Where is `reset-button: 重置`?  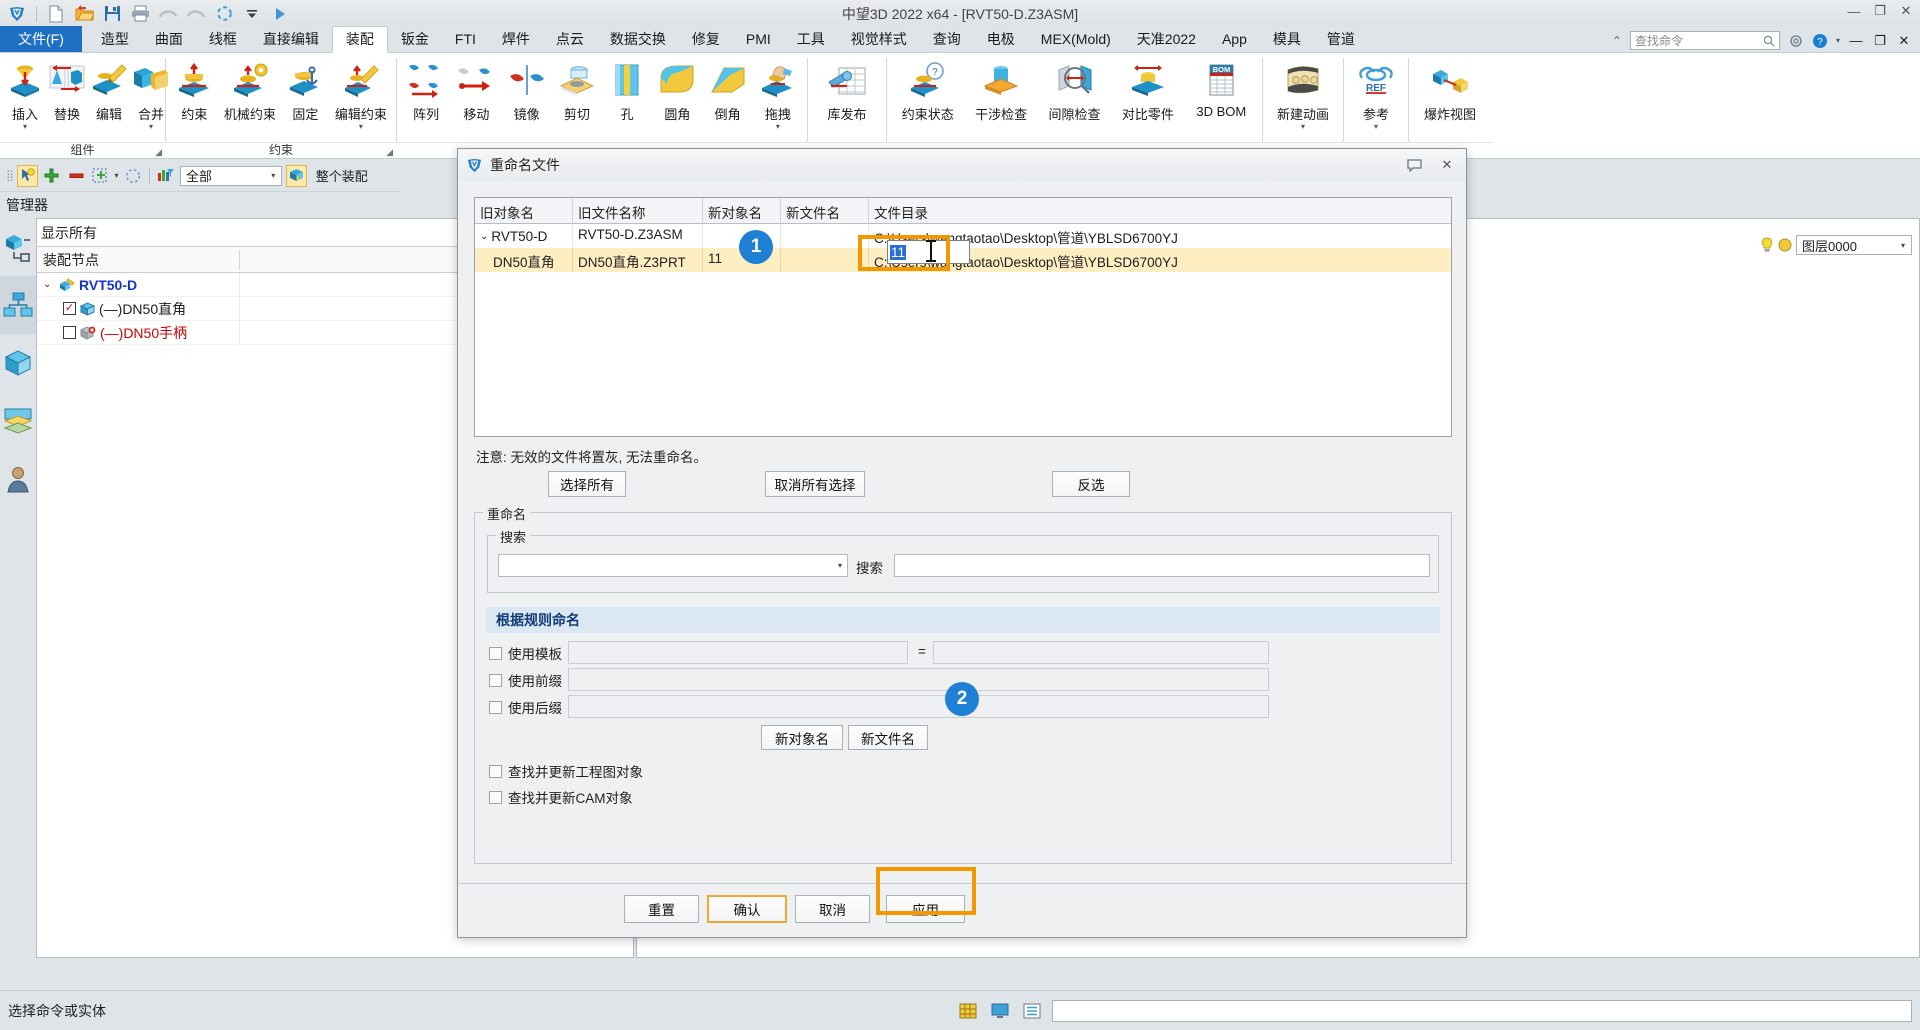 reset-button: 重置 is located at coordinates (661, 909).